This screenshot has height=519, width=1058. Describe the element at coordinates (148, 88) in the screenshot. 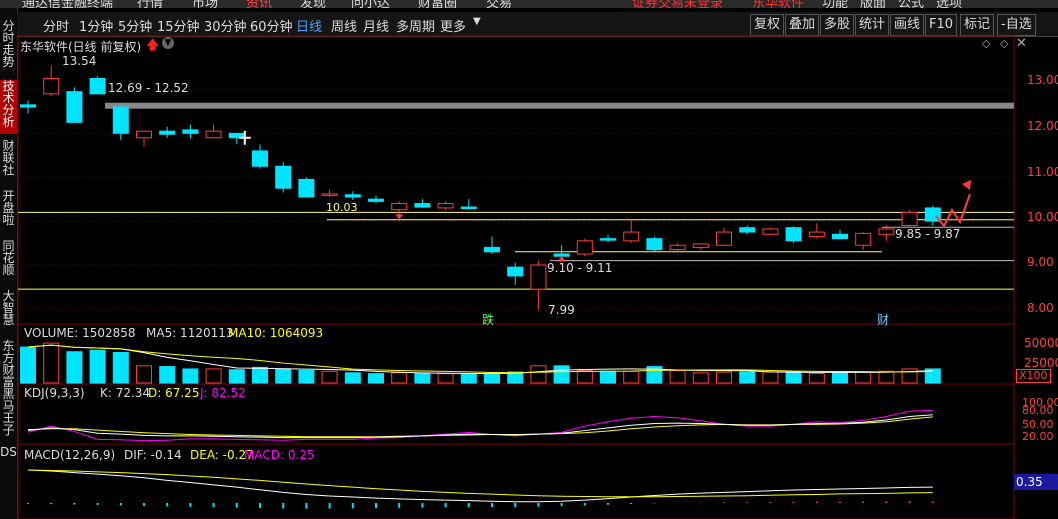

I see `annotation-range-top: 12.69 - 12.52` at that location.